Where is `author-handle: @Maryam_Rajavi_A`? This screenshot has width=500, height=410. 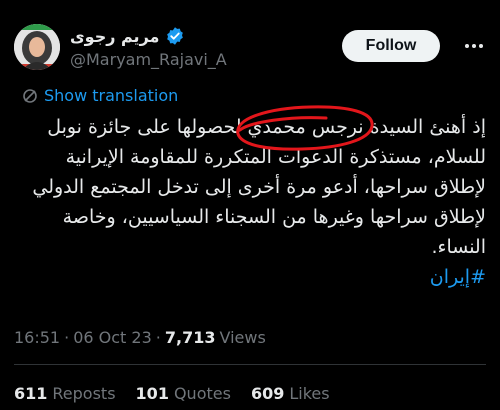
author-handle: @Maryam_Rajavi_A is located at coordinates (170, 59).